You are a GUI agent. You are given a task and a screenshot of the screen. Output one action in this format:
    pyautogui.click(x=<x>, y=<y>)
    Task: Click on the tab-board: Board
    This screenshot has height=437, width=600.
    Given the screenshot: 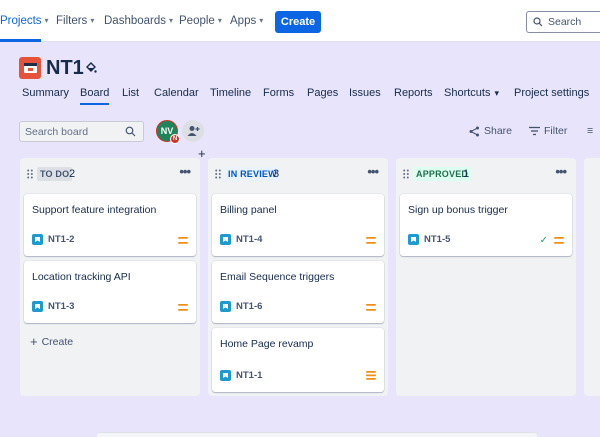 What is the action you would take?
    pyautogui.click(x=95, y=96)
    